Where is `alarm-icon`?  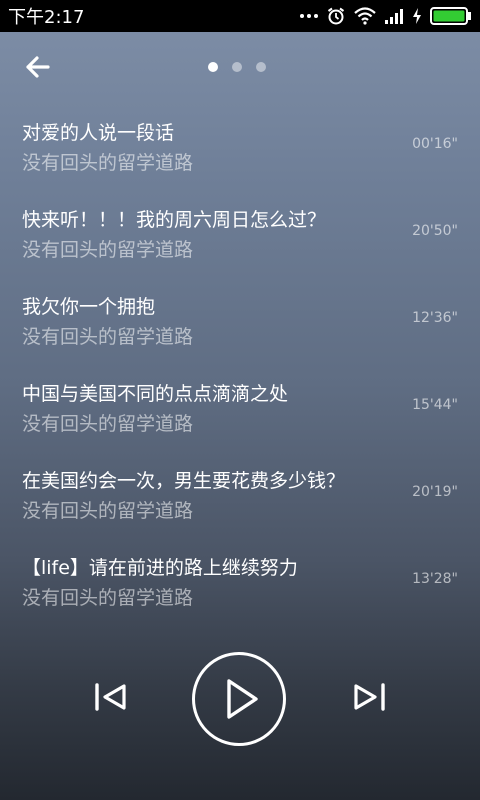
alarm-icon is located at coordinates (336, 16).